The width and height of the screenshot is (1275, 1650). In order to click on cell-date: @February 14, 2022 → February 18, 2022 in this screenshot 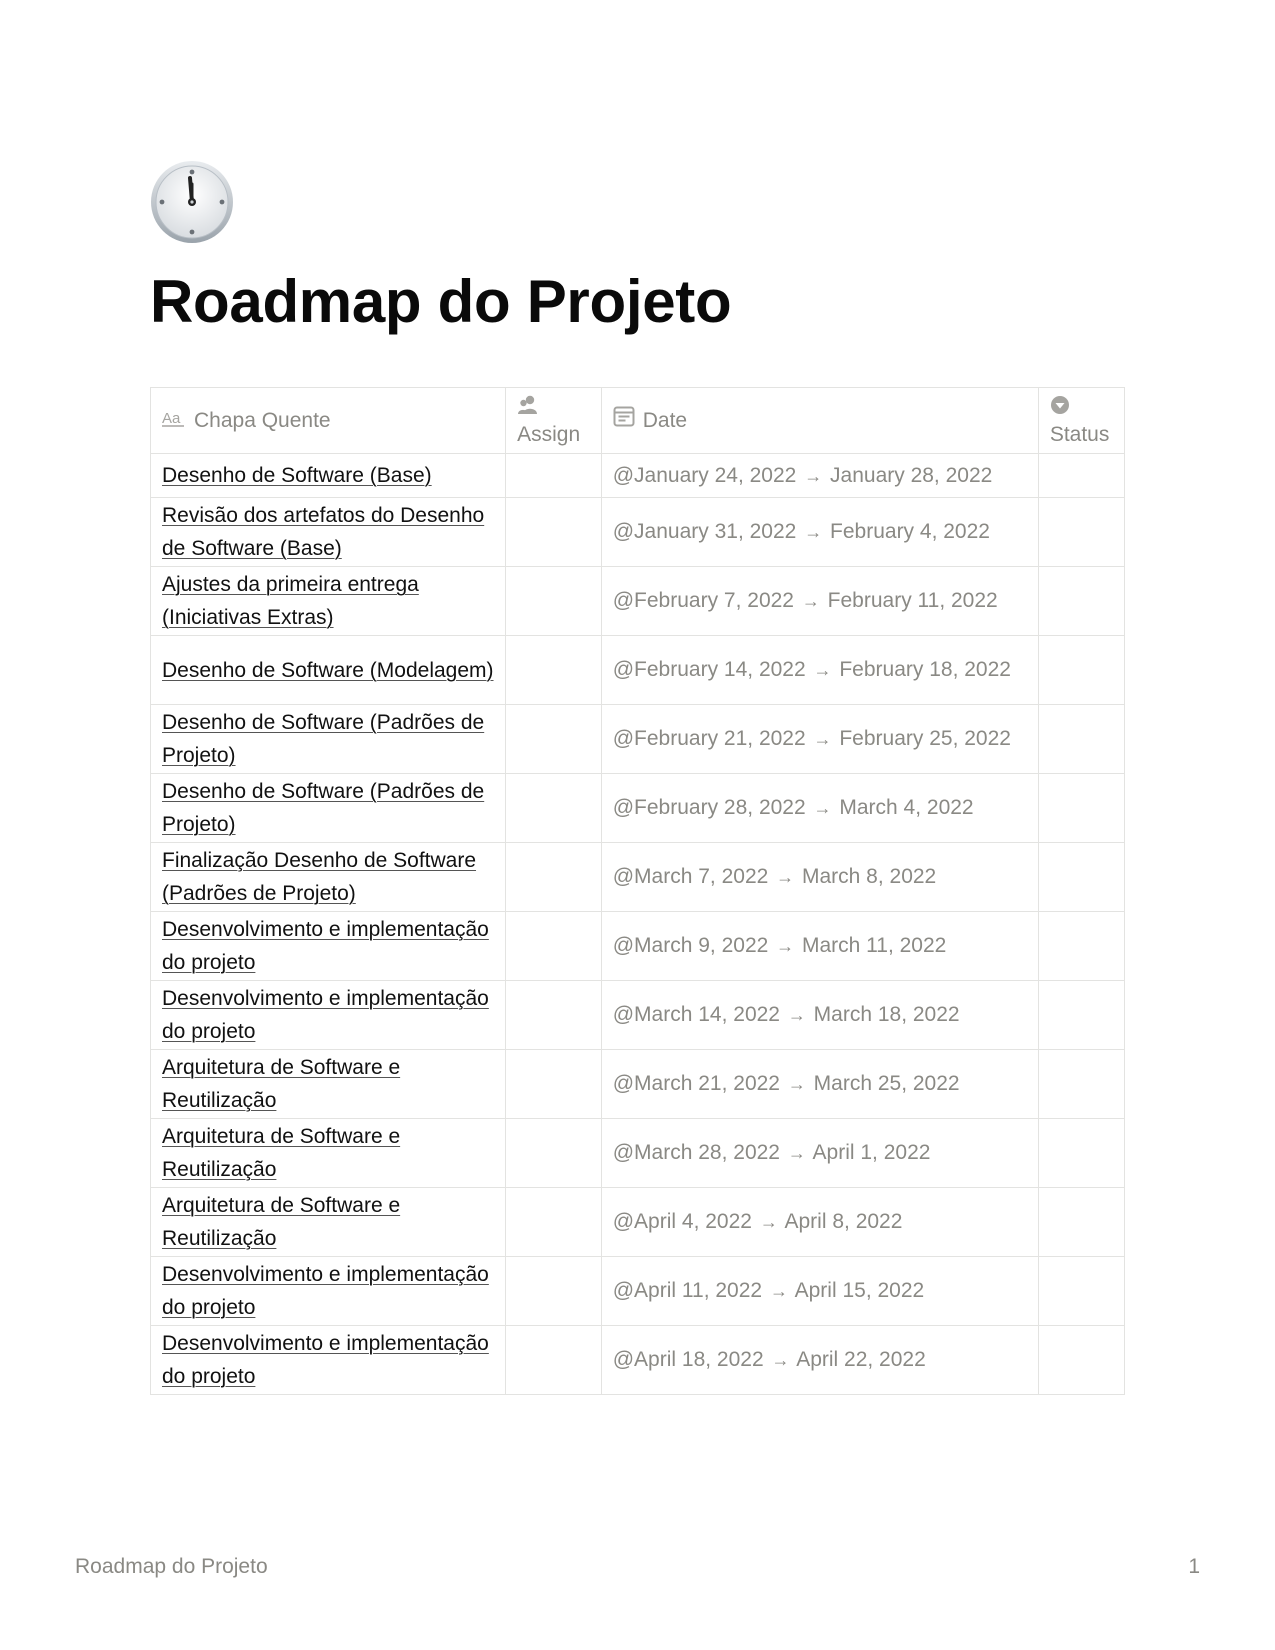, I will do `click(819, 670)`.